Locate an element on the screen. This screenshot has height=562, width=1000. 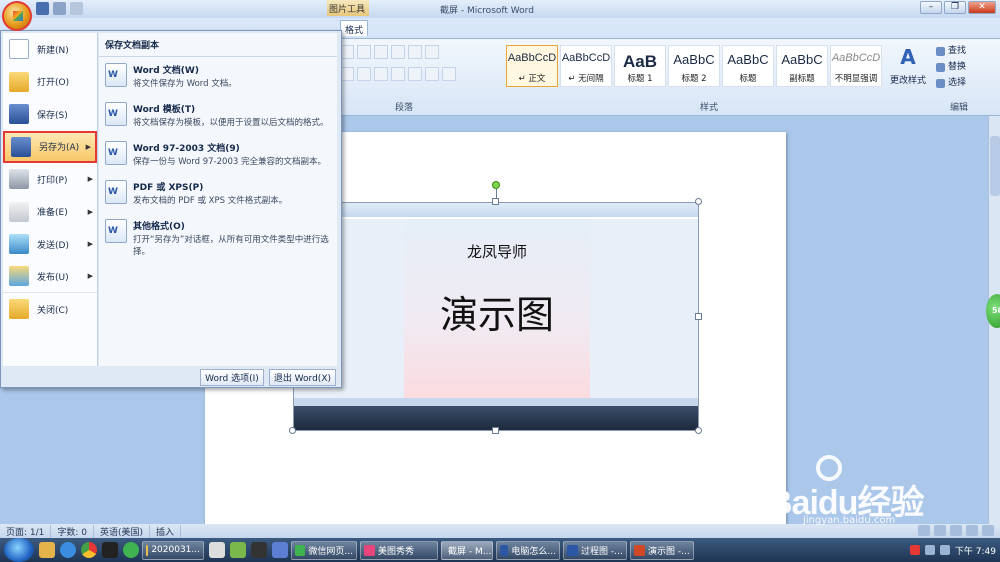
quick-access-toolbar is located at coordinates (59, 8).